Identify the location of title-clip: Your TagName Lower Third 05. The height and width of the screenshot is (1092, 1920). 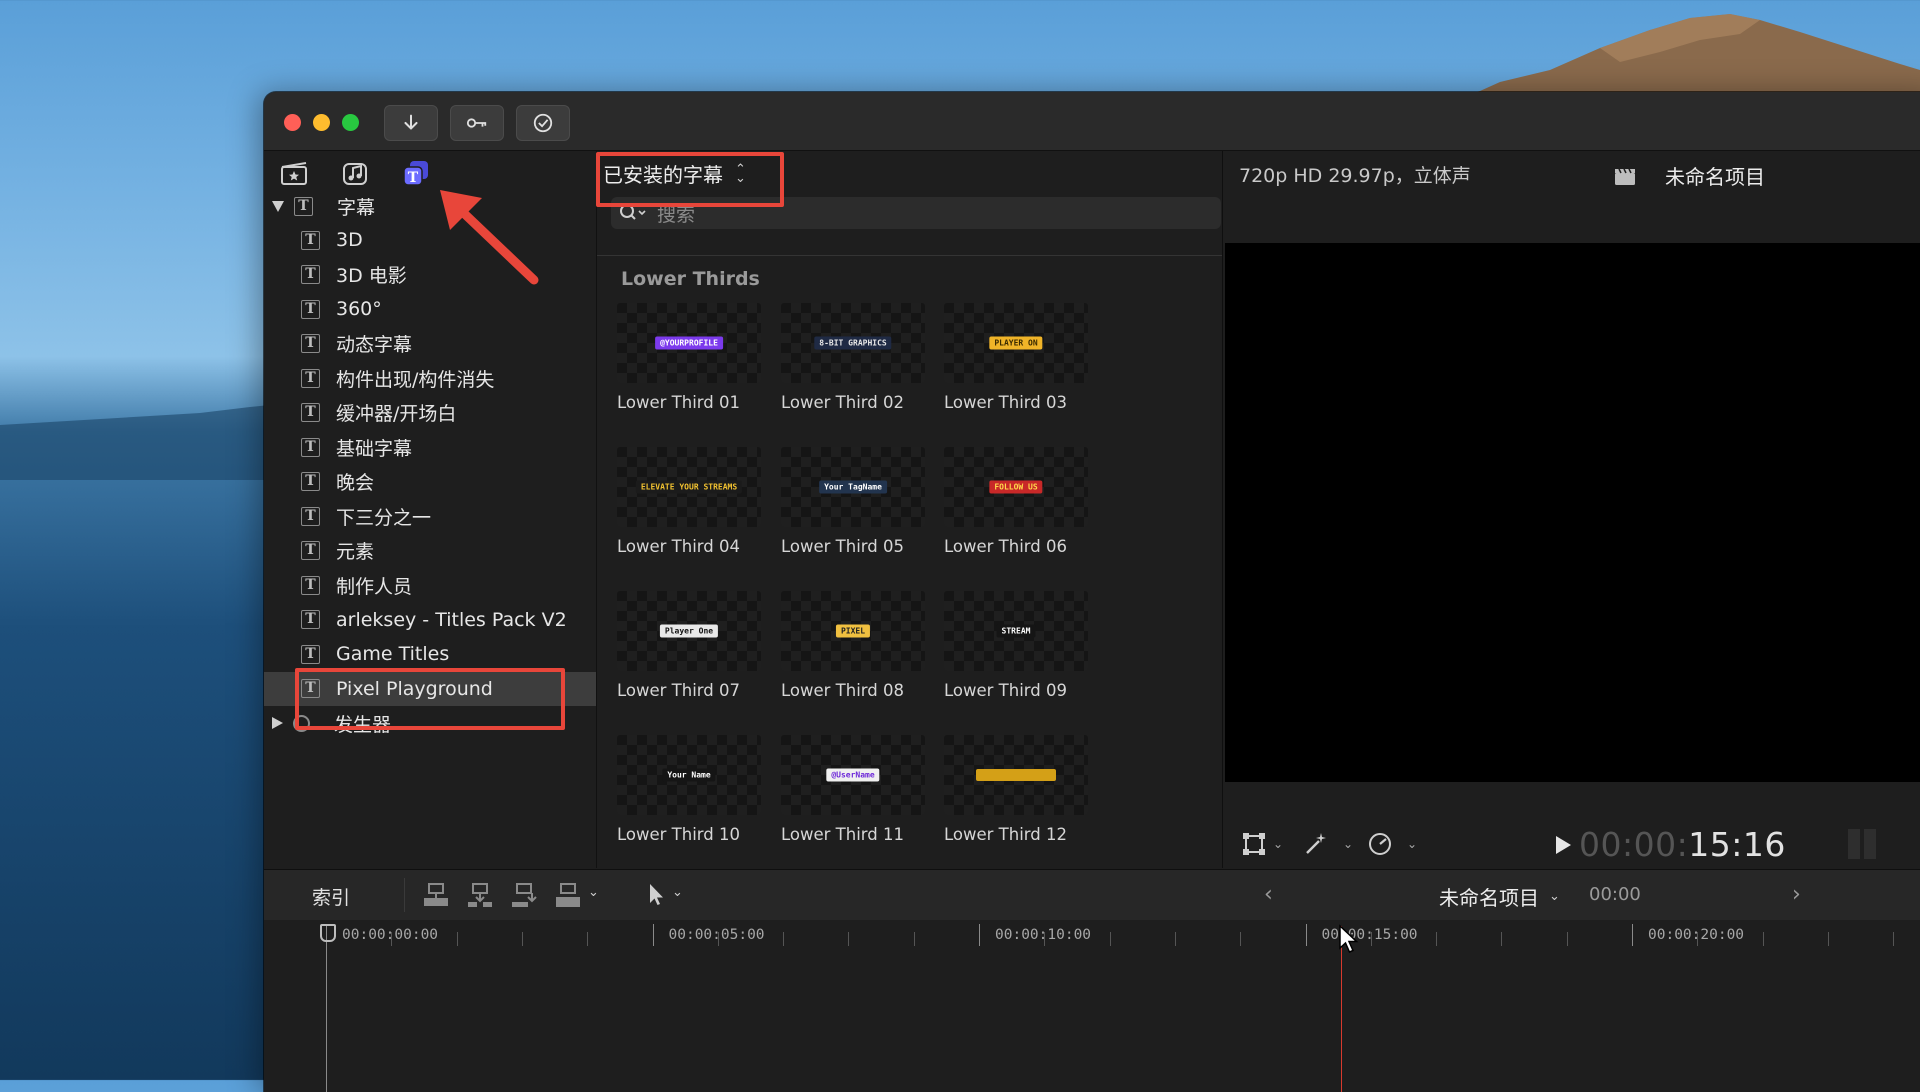
(856, 501).